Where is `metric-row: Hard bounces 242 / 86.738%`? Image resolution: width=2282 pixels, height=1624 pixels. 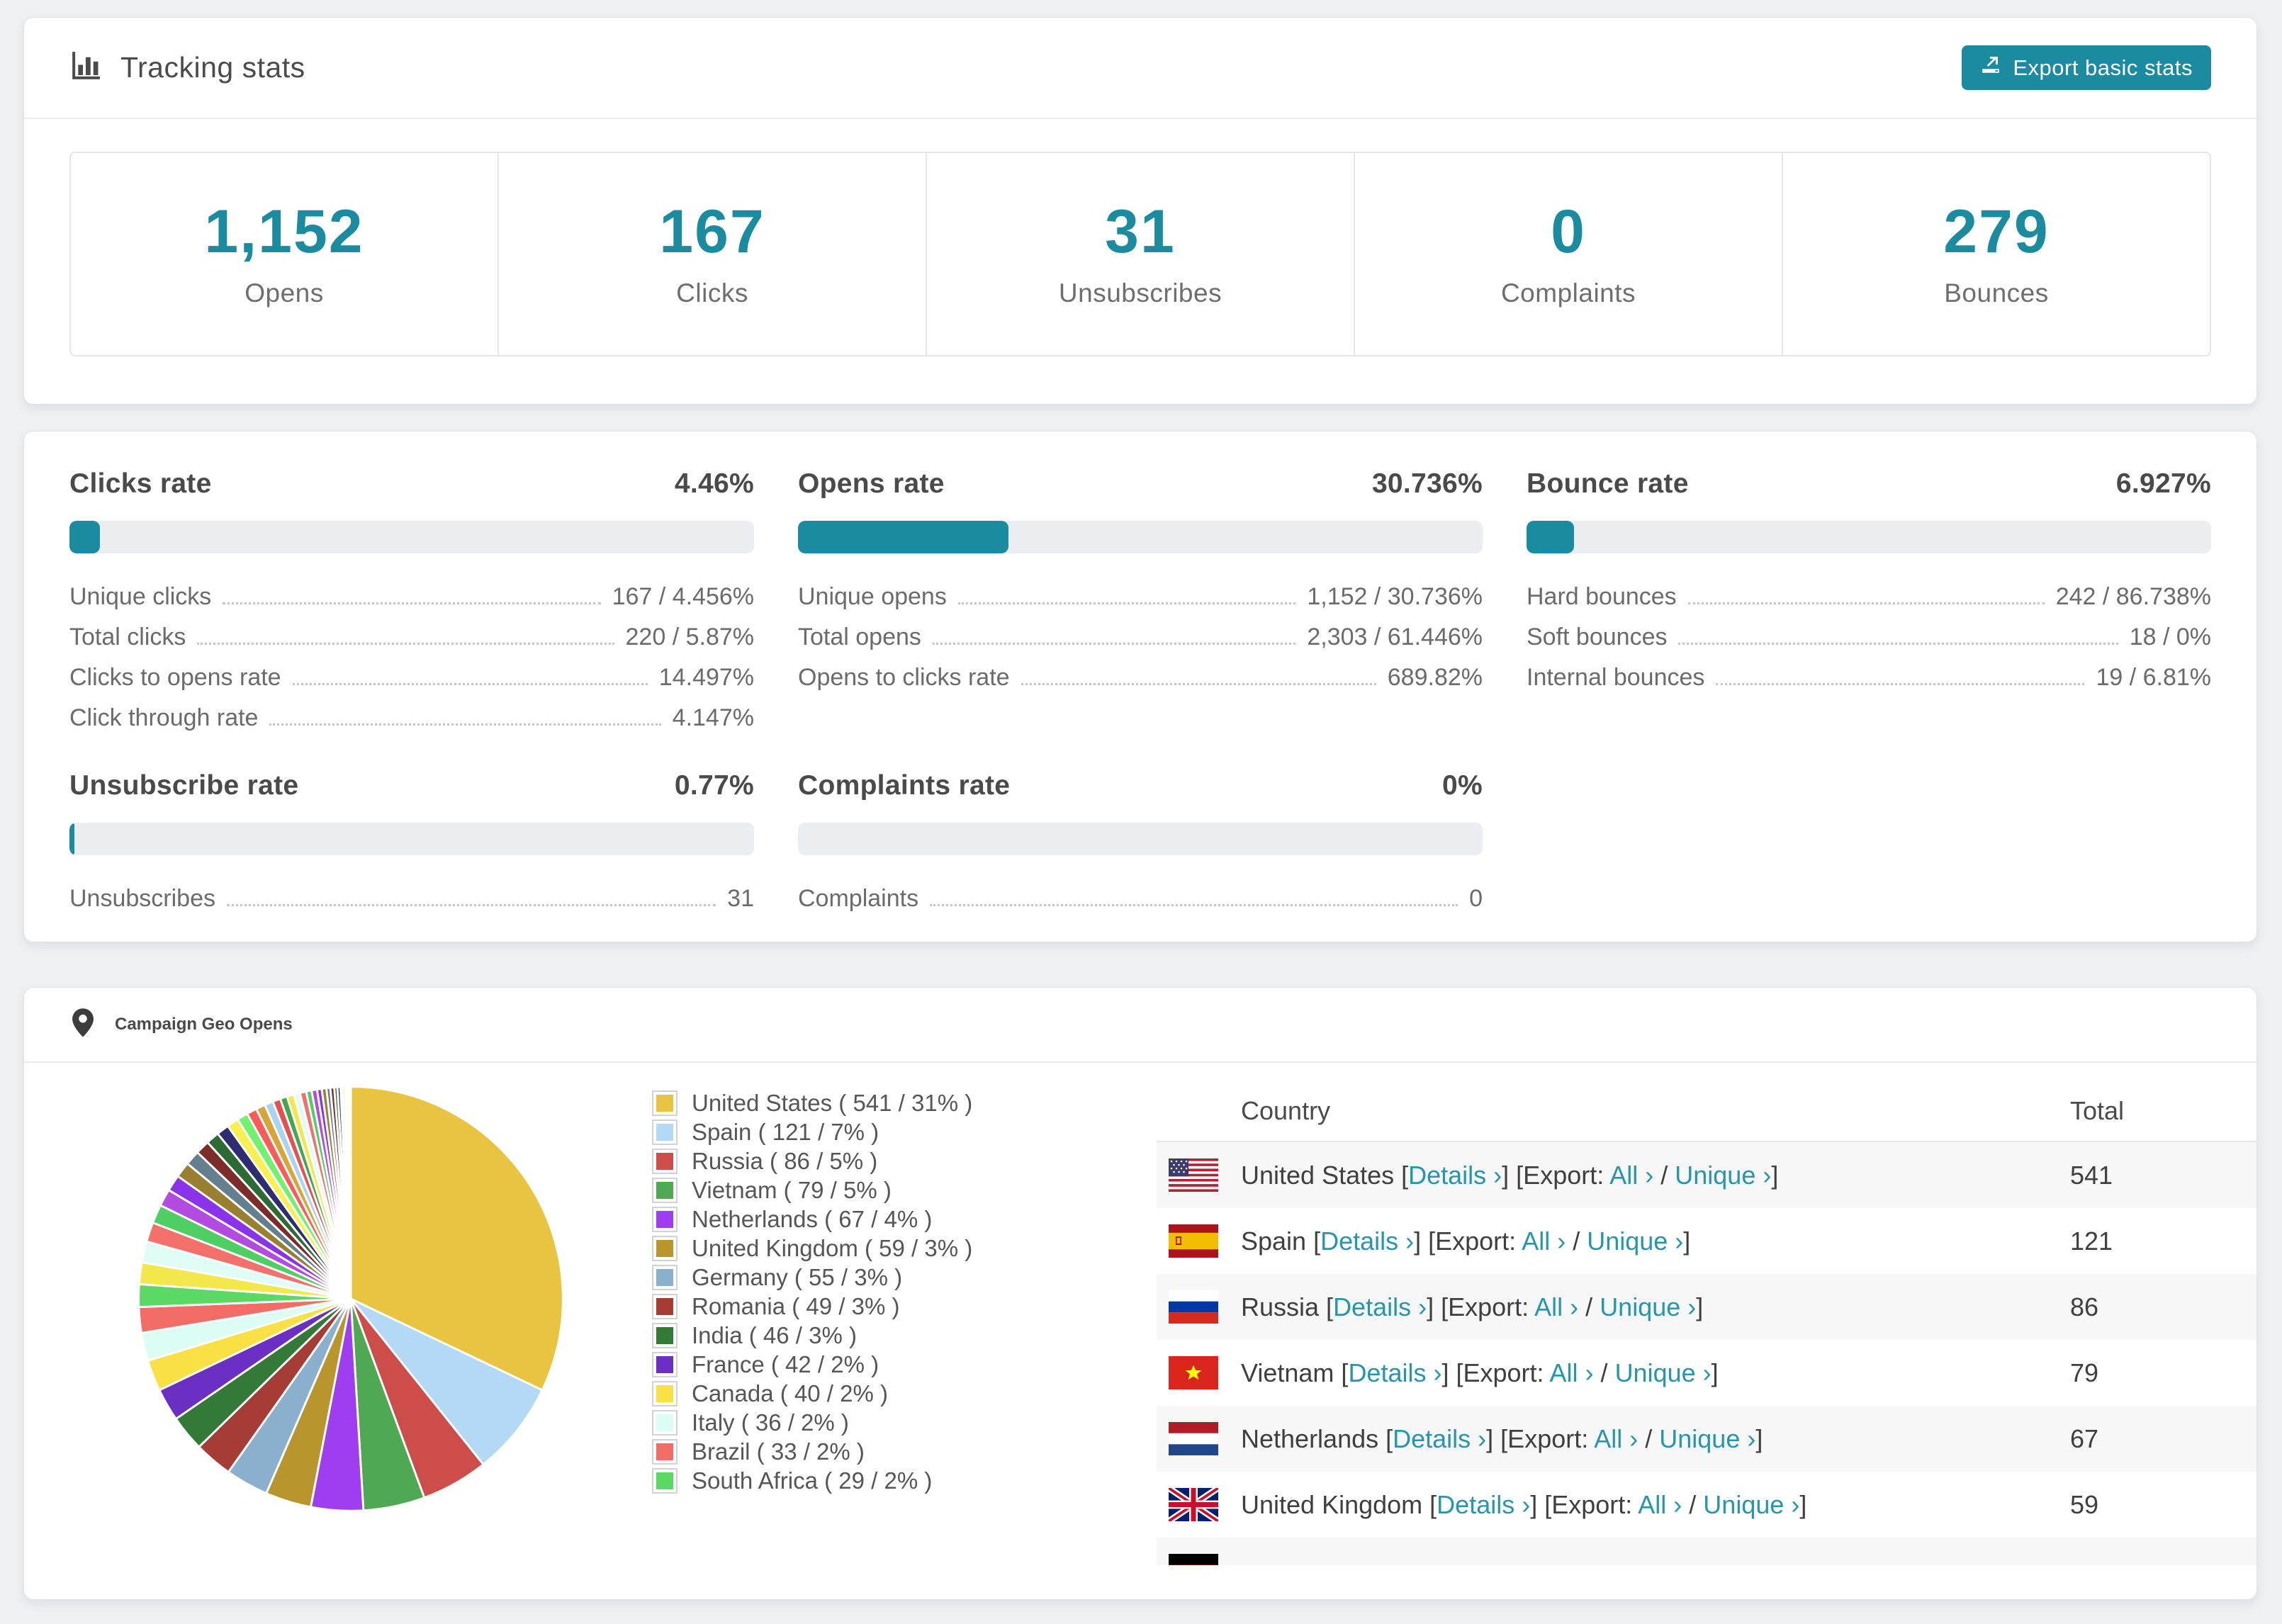 metric-row: Hard bounces 242 / 86.738% is located at coordinates (1869, 597).